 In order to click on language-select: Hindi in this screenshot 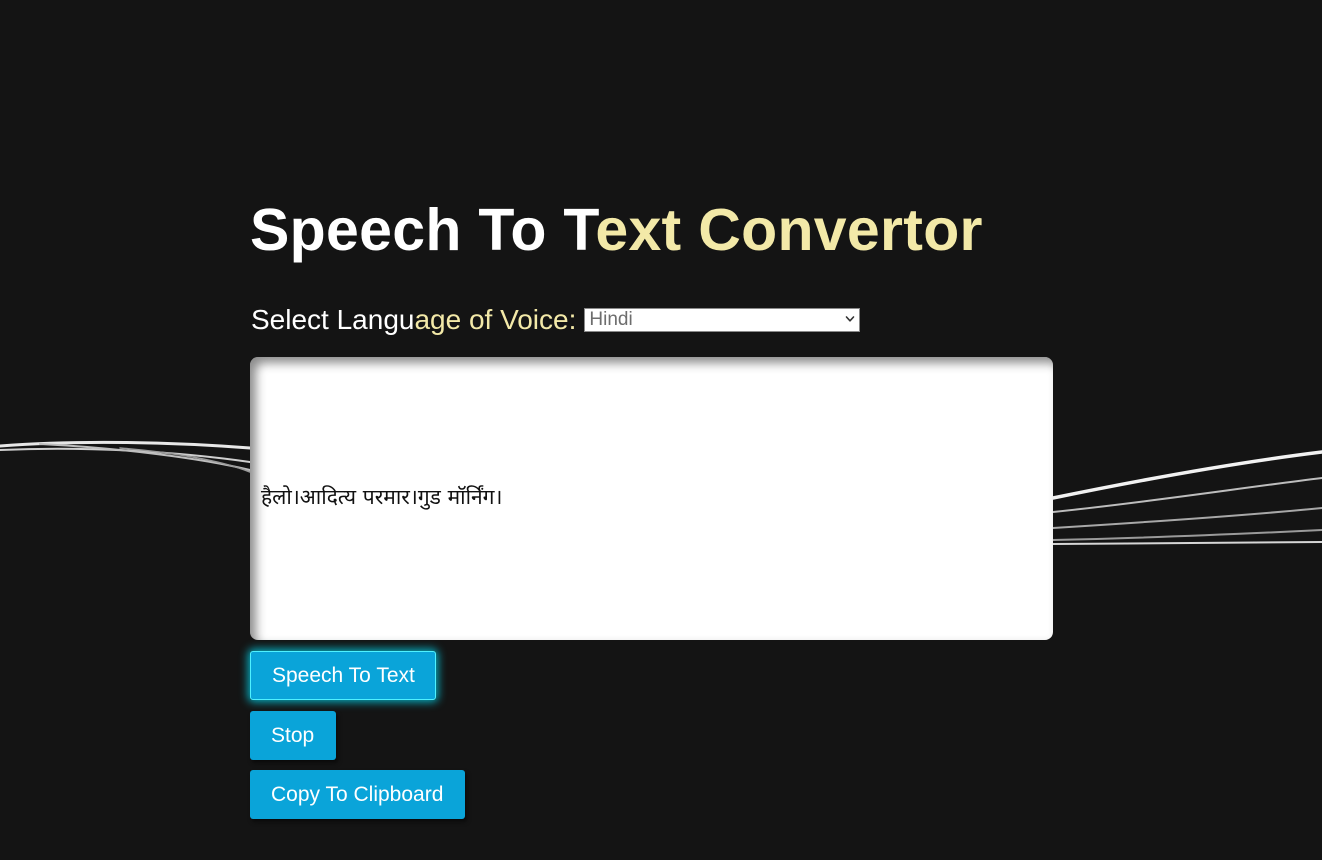, I will do `click(722, 320)`.